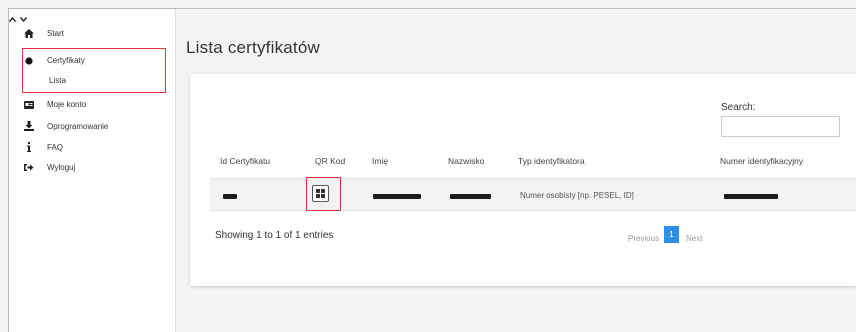 The width and height of the screenshot is (856, 332). Describe the element at coordinates (253, 47) in the screenshot. I see `page-title: Lista certyfikatów` at that location.